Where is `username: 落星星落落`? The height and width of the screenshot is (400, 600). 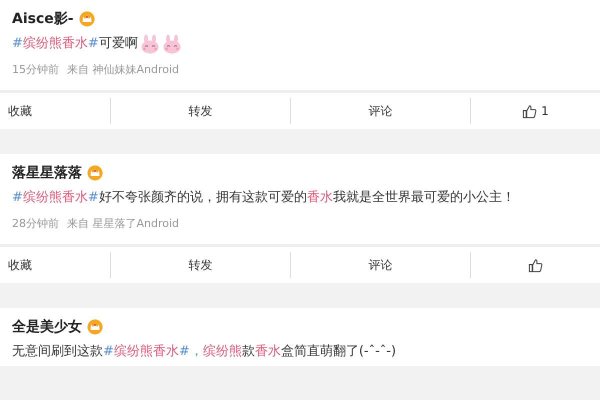 username: 落星星落落 is located at coordinates (47, 173).